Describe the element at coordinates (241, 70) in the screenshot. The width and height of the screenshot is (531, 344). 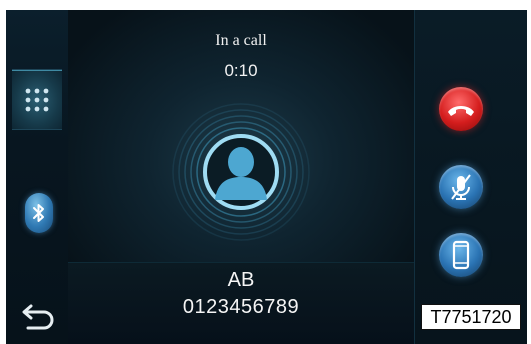
I see `call-timer: 0:10` at that location.